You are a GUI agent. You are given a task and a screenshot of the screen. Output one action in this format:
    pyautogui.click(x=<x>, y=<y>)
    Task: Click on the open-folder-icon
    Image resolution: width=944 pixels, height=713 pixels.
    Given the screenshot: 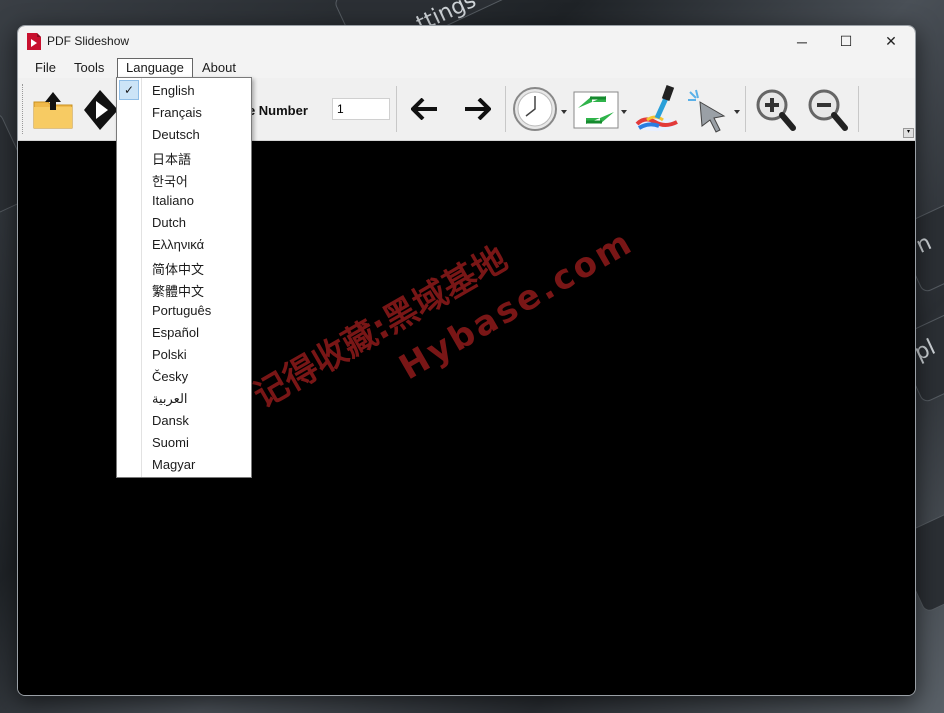 What is the action you would take?
    pyautogui.click(x=53, y=110)
    